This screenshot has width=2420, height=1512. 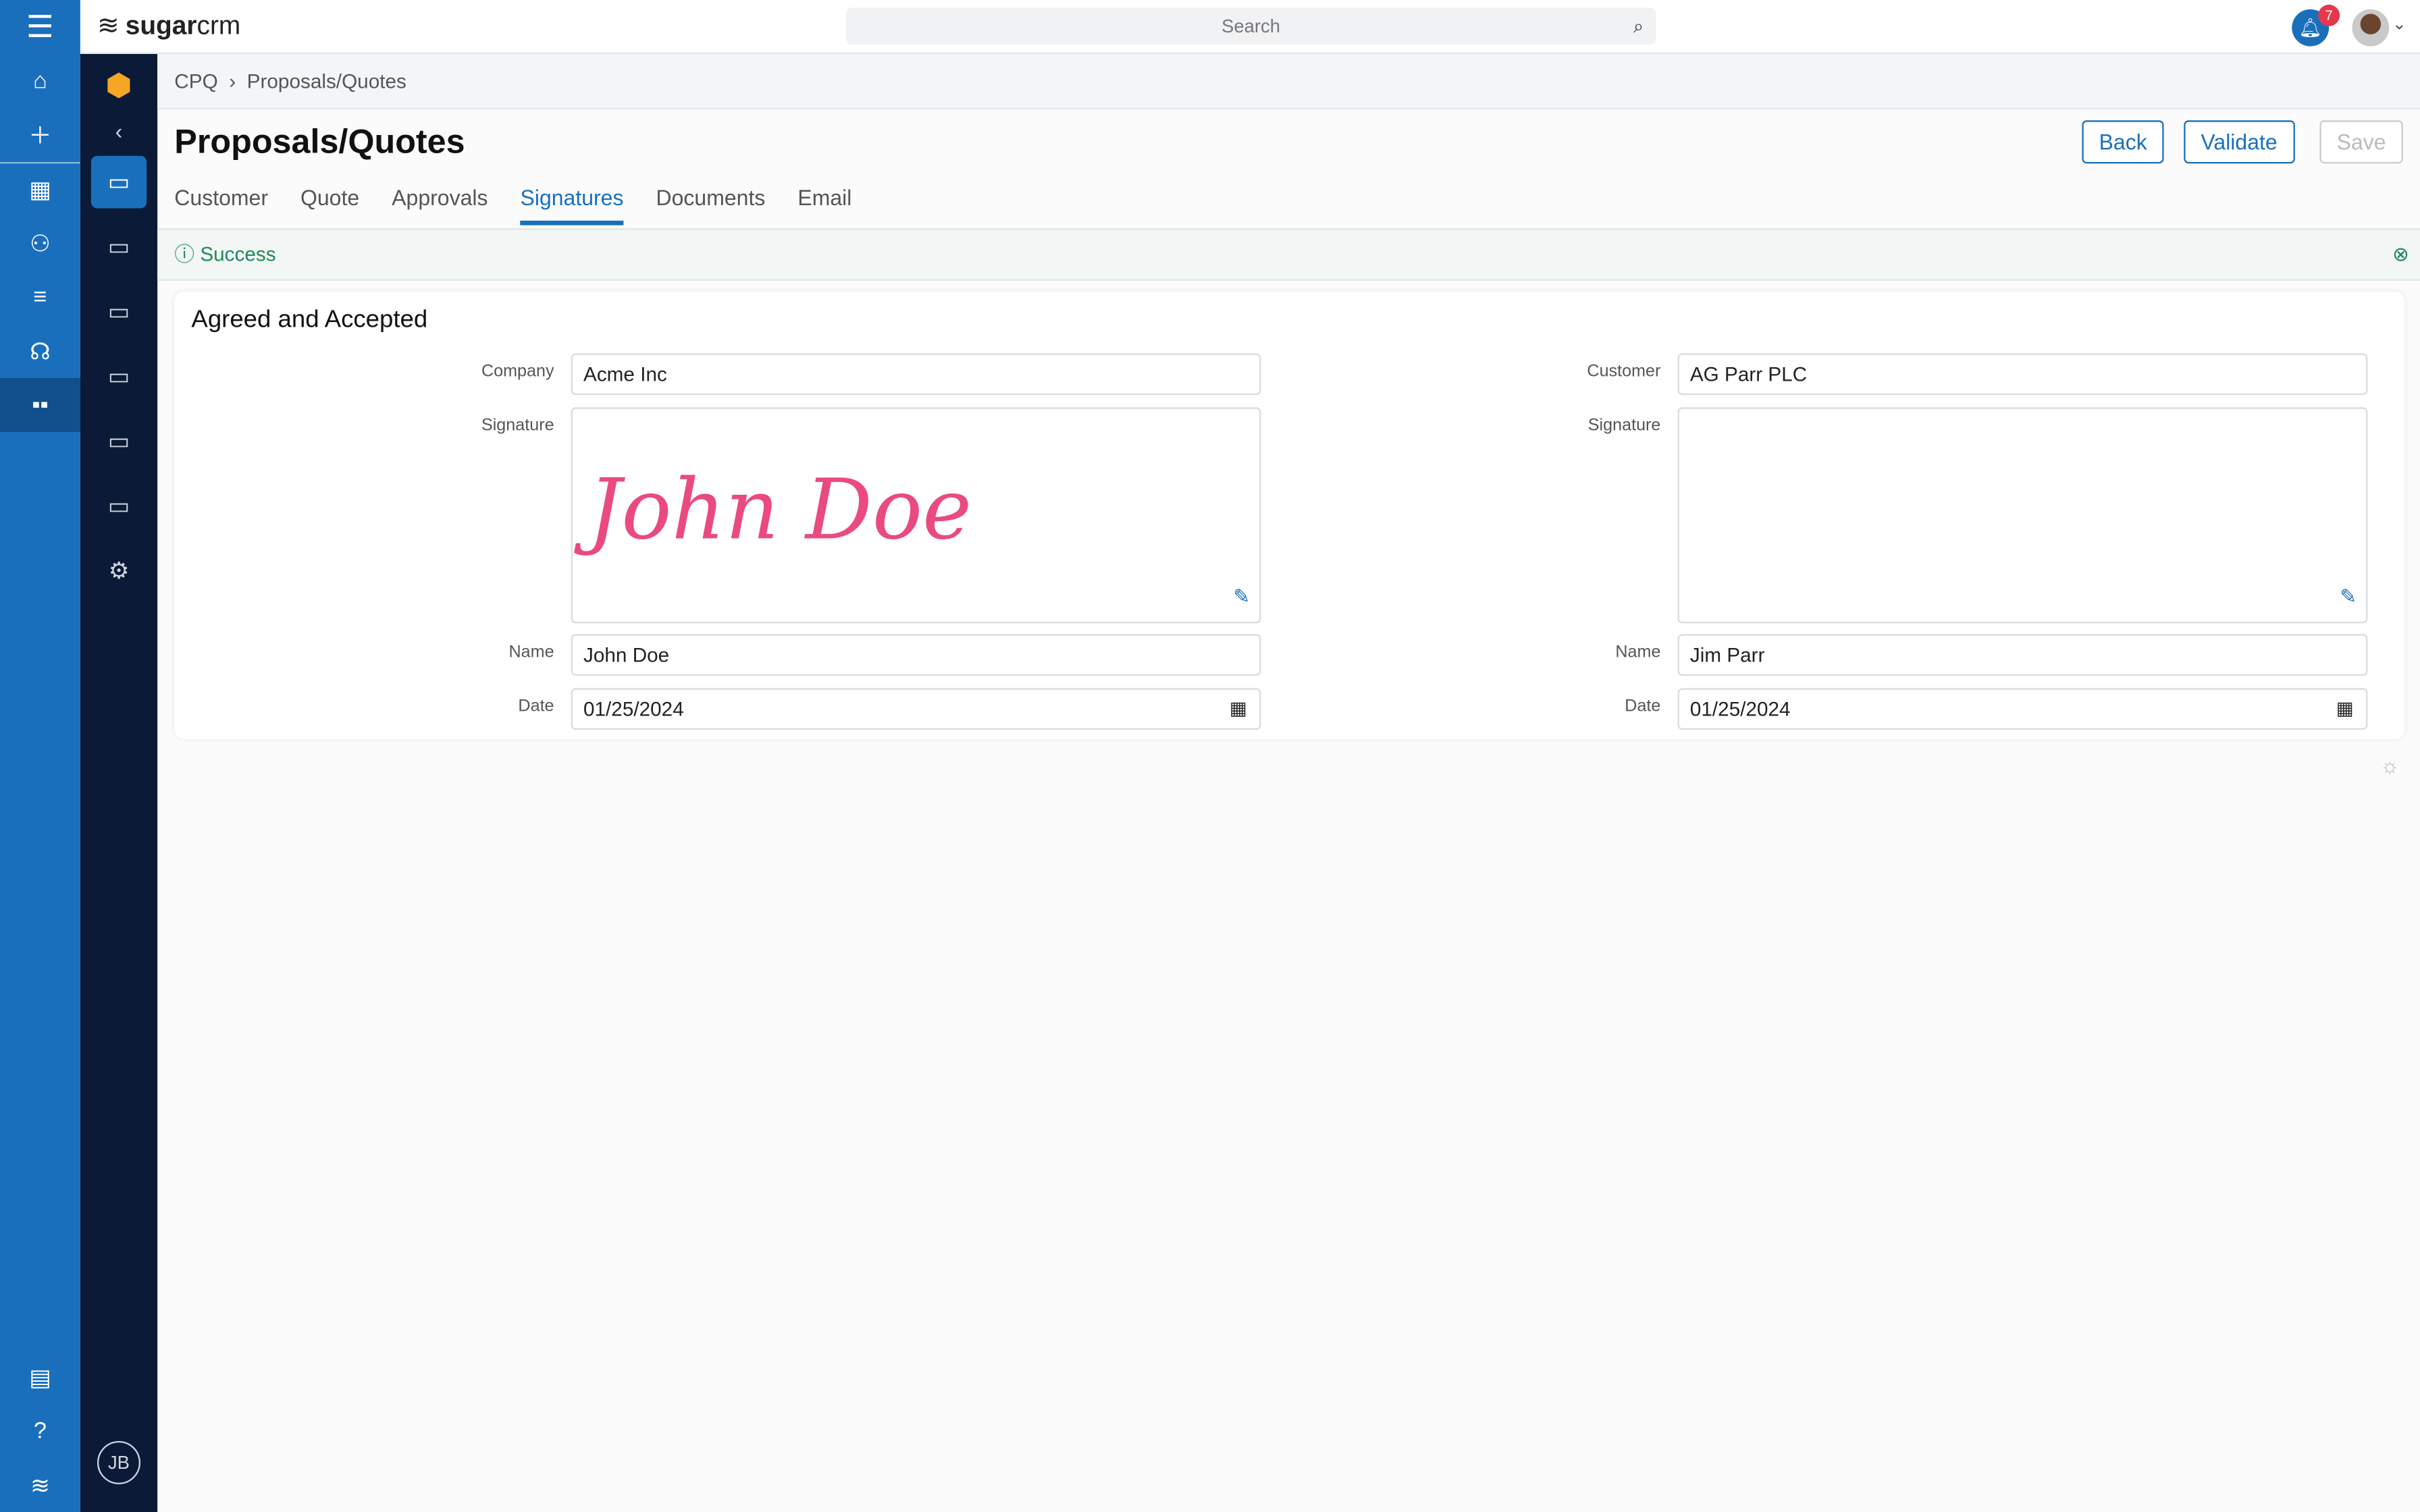 What do you see at coordinates (329, 205) in the screenshot?
I see `tab-quote: Quote` at bounding box center [329, 205].